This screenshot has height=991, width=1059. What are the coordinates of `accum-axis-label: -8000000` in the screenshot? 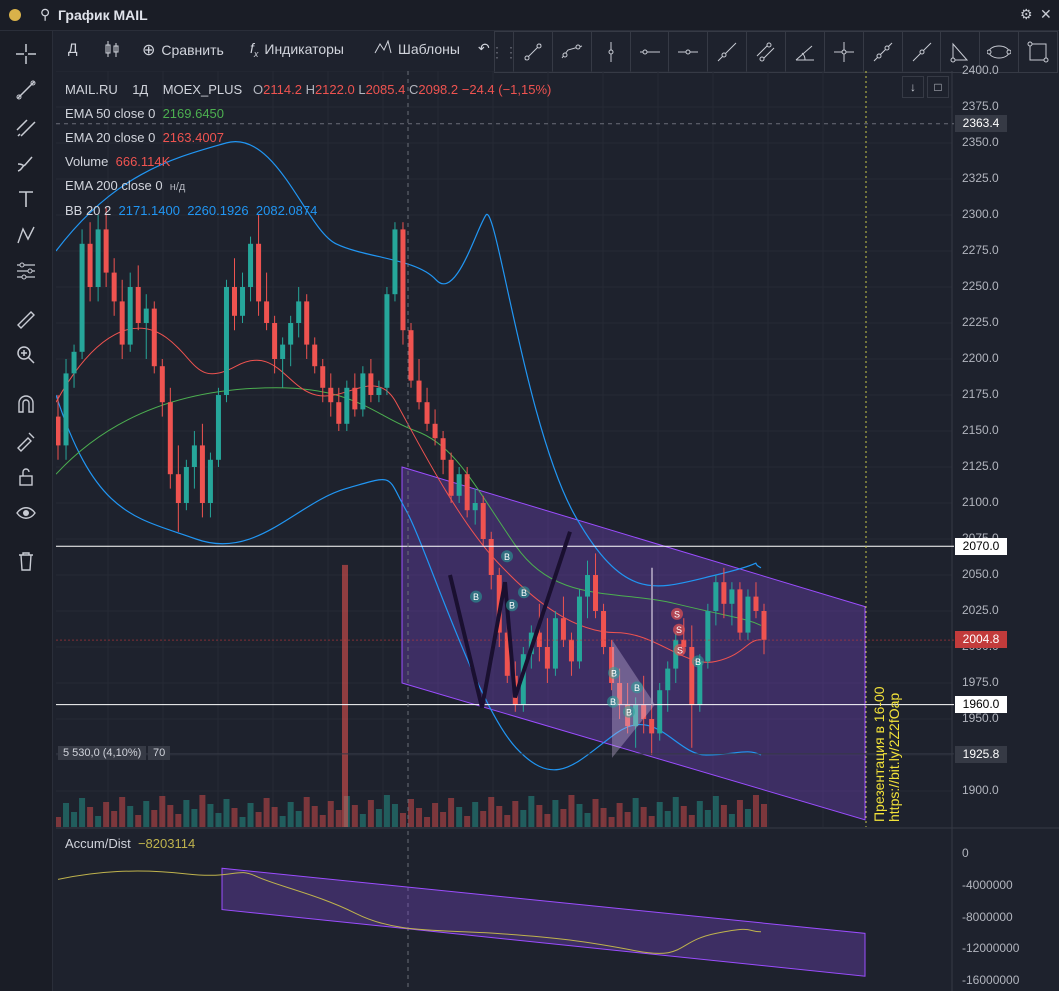 It's located at (987, 916).